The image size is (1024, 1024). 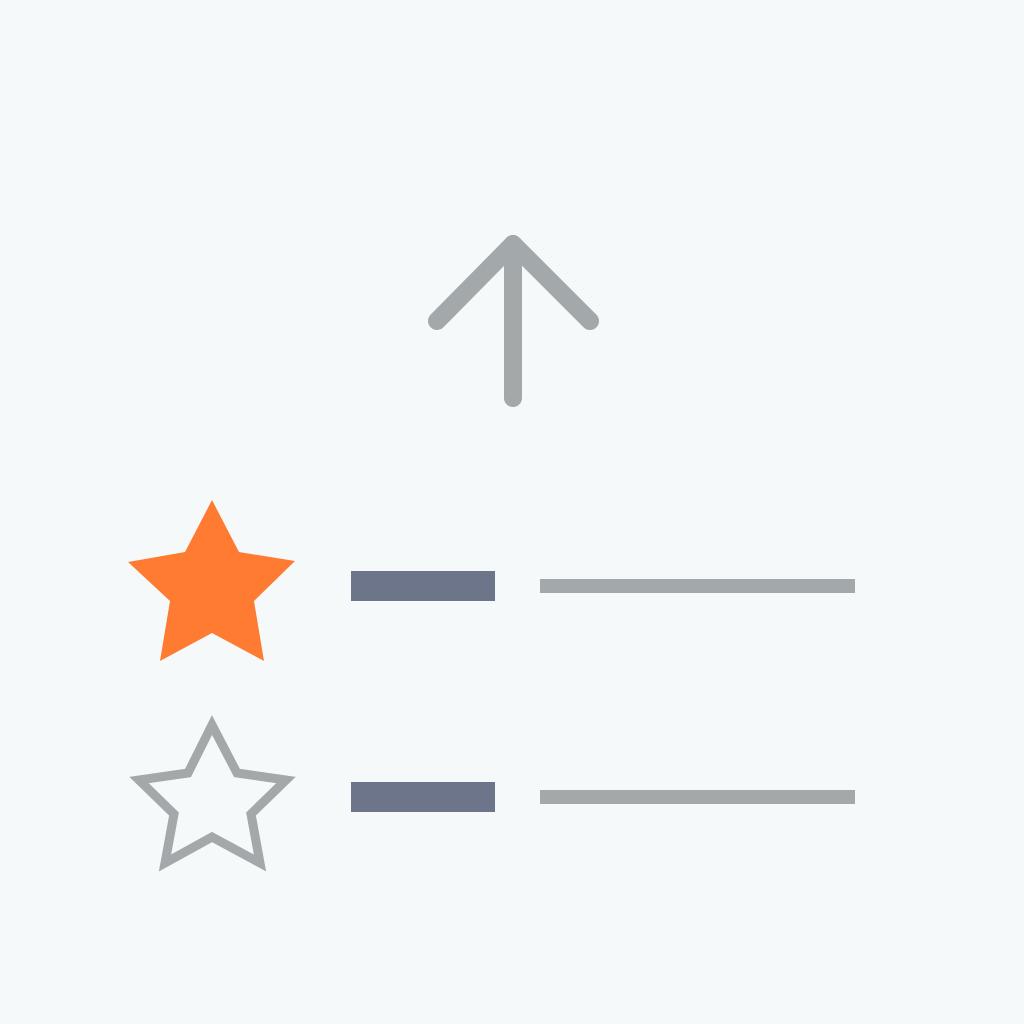 What do you see at coordinates (513, 321) in the screenshot?
I see `arrow-up-icon` at bounding box center [513, 321].